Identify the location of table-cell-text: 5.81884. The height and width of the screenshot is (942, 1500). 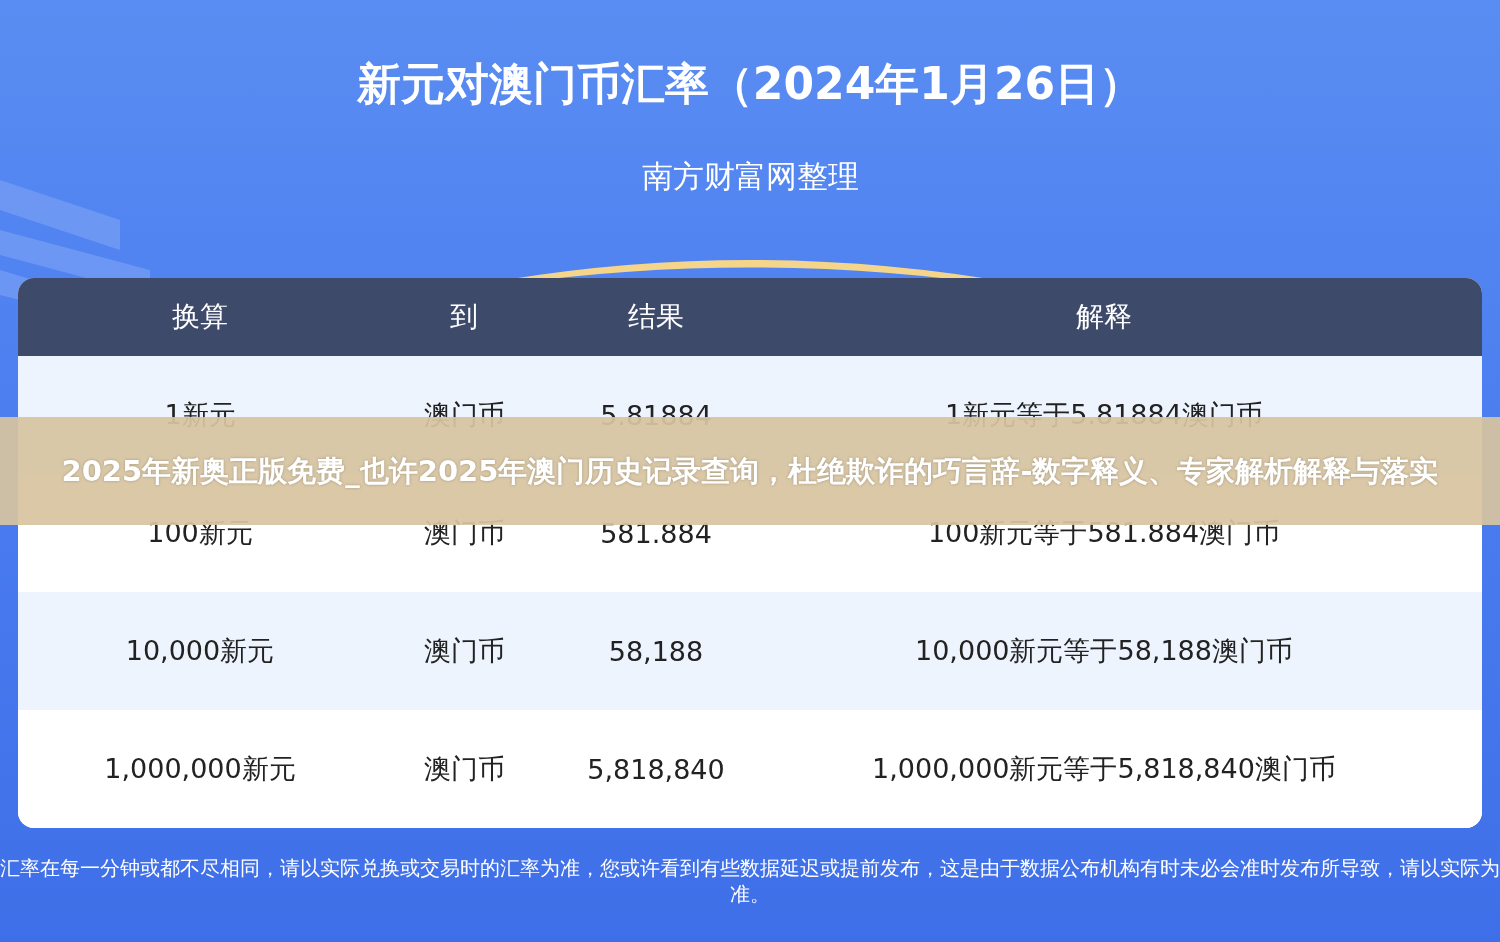
(656, 415).